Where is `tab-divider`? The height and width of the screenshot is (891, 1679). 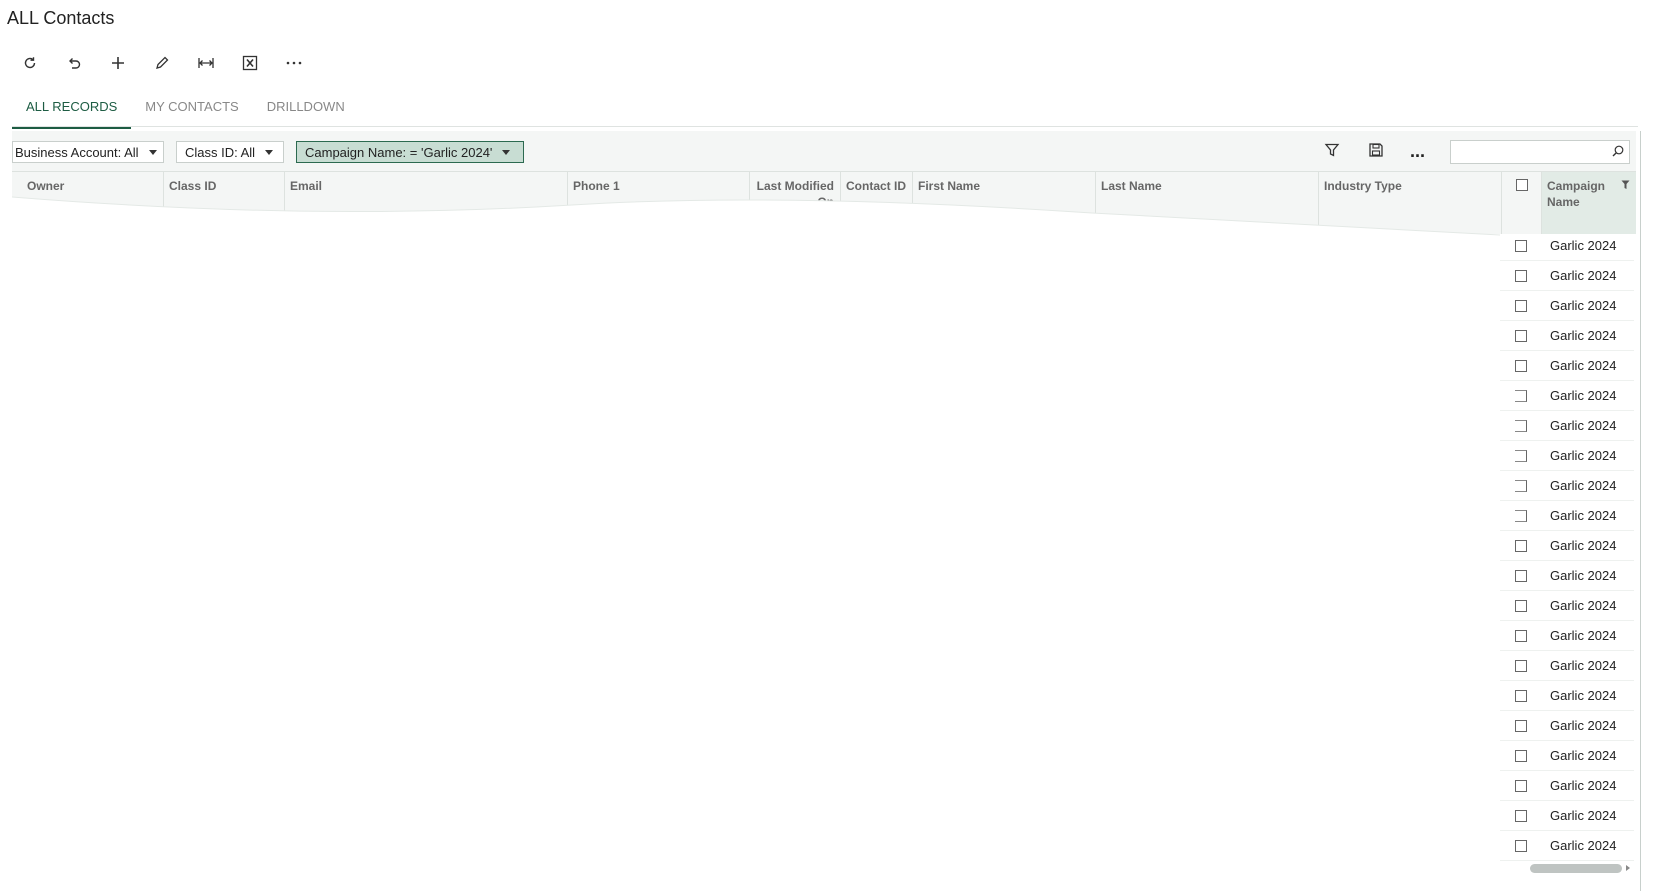
tab-divider is located at coordinates (825, 126).